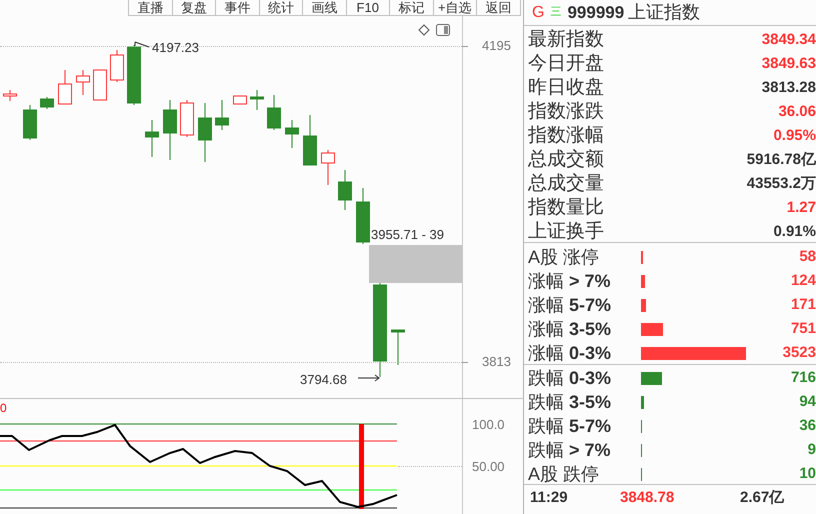 The height and width of the screenshot is (514, 816). What do you see at coordinates (424, 30) in the screenshot?
I see `diamond-icon` at bounding box center [424, 30].